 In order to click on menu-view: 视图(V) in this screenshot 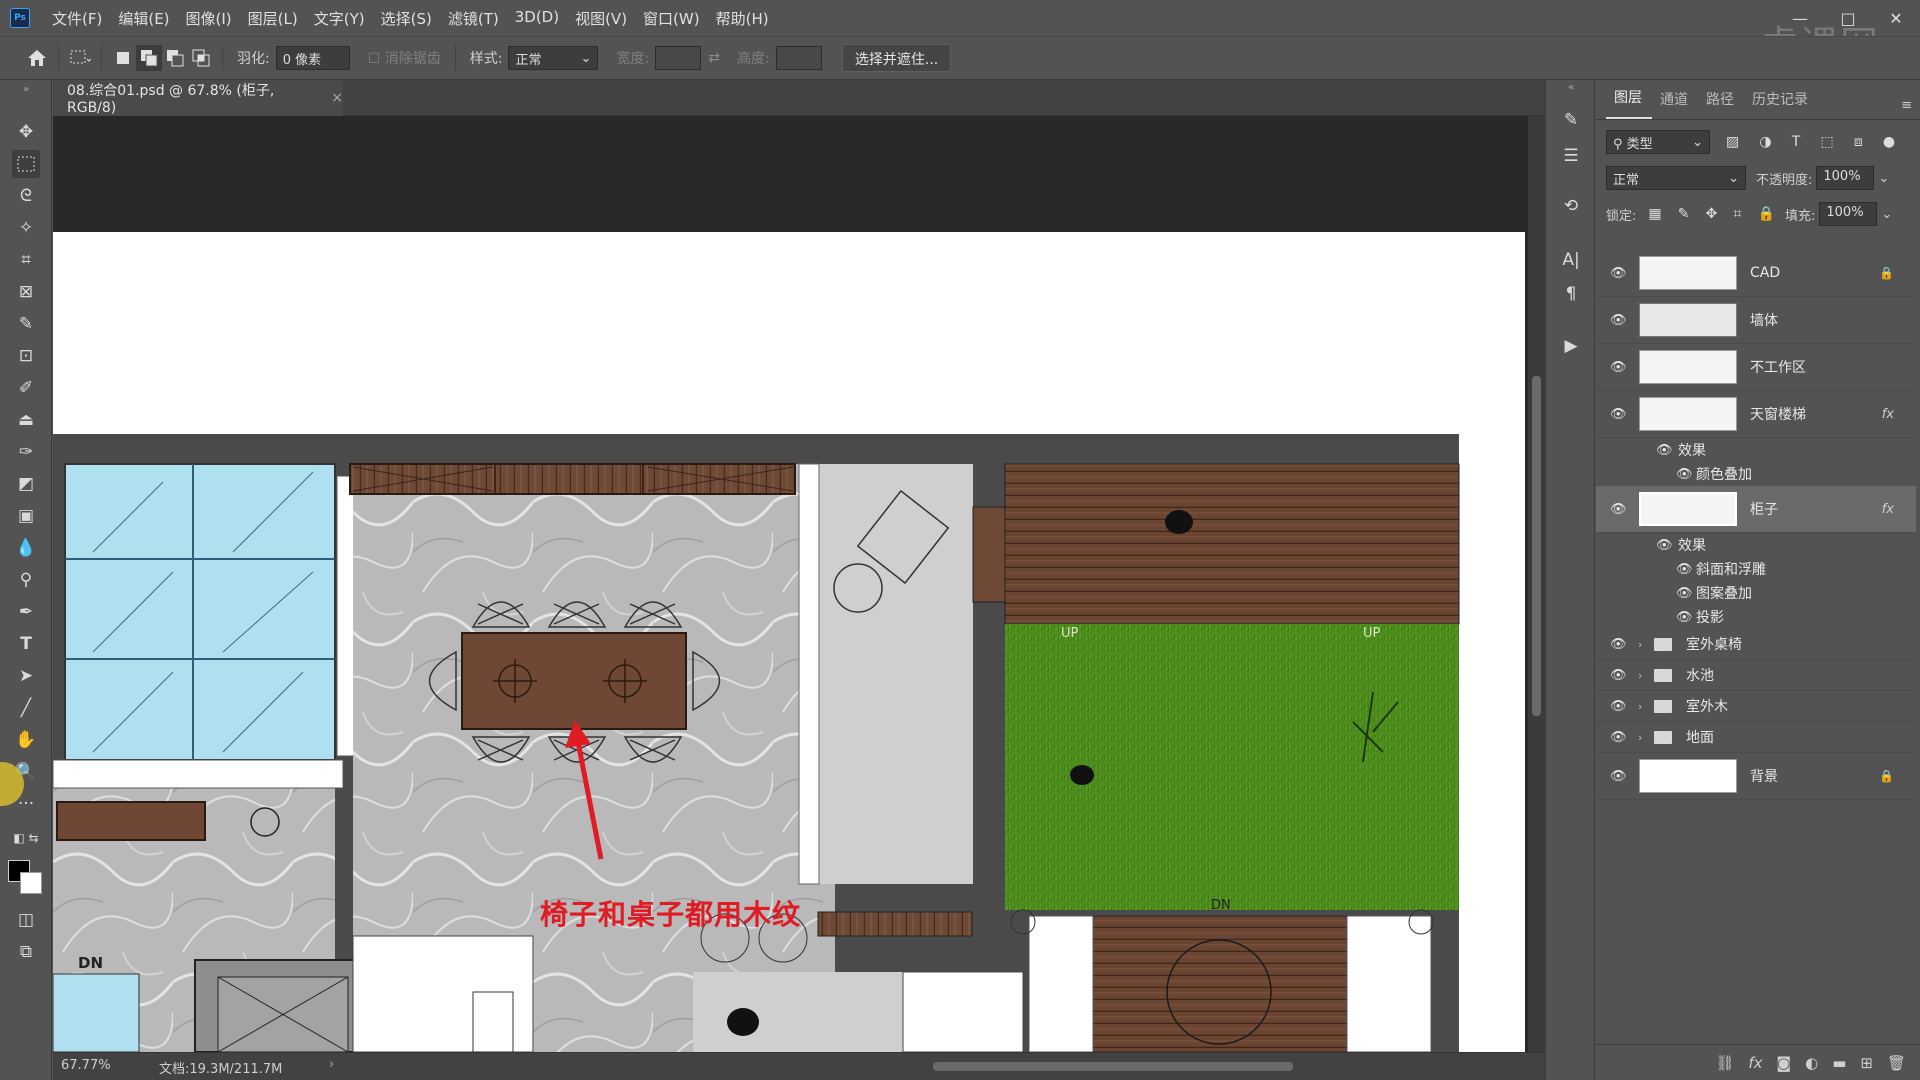, I will do `click(601, 18)`.